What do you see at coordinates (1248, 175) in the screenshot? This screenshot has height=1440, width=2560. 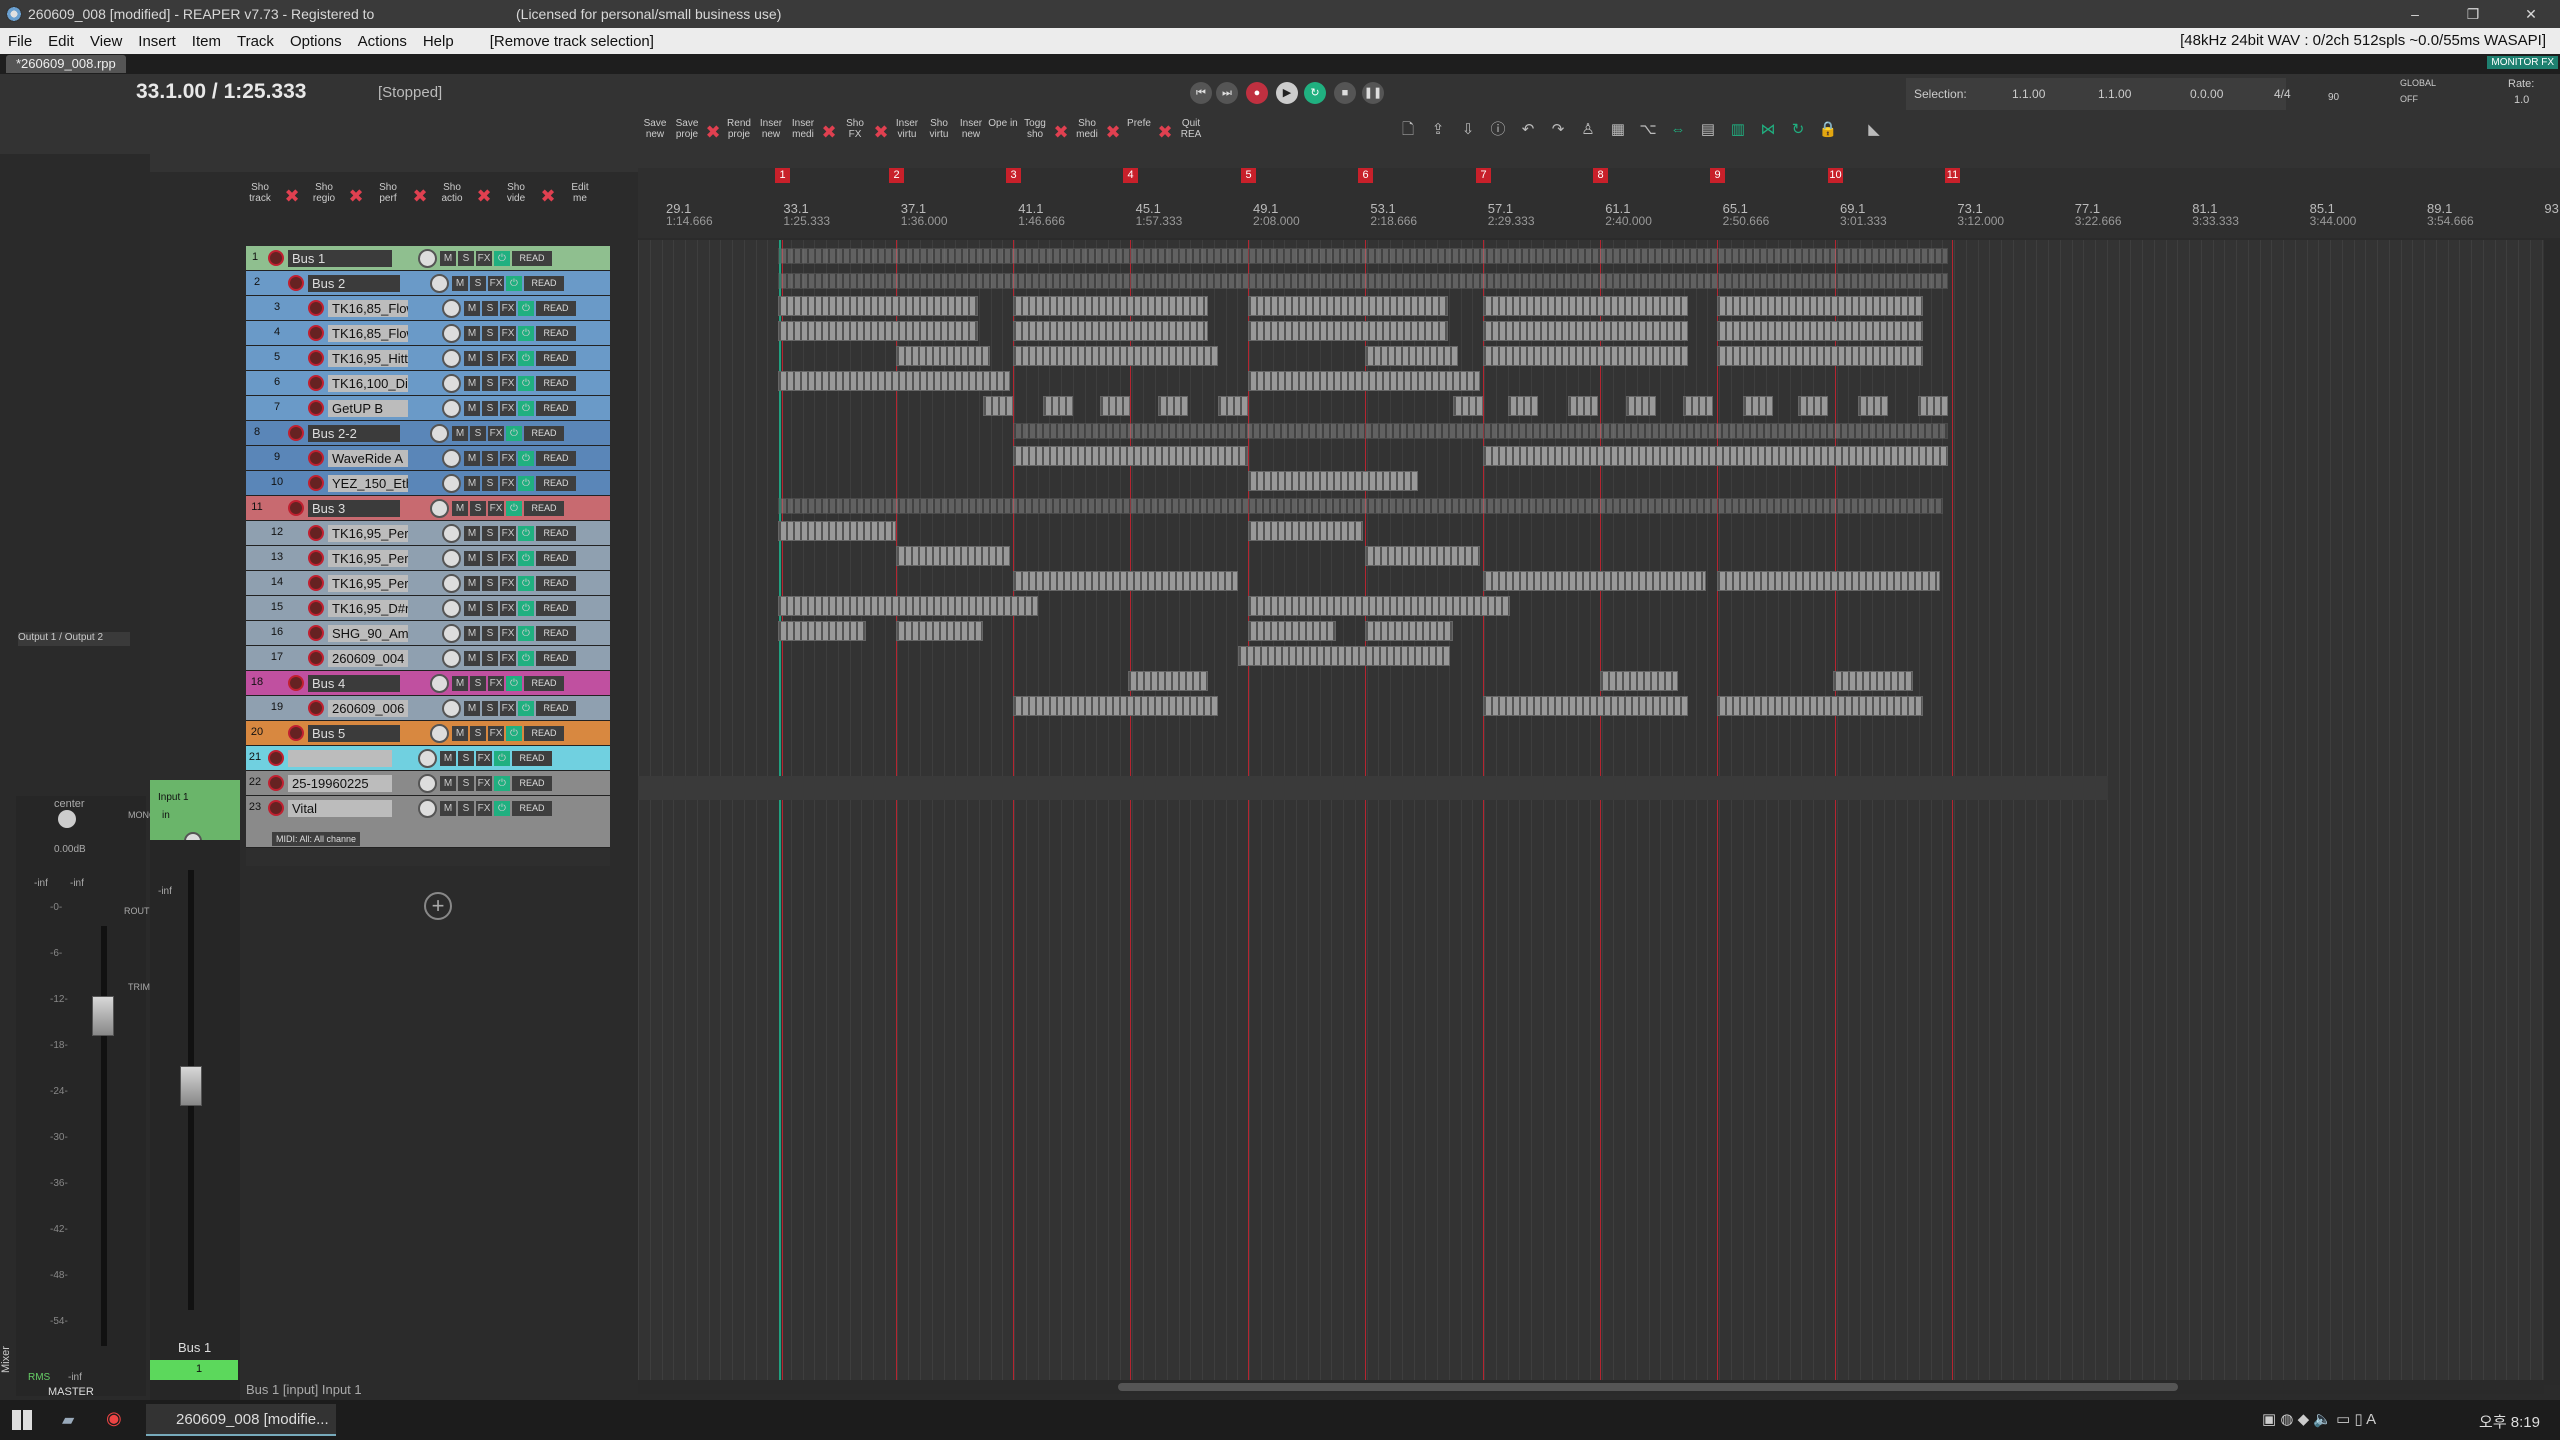 I see `region-marker: 5` at bounding box center [1248, 175].